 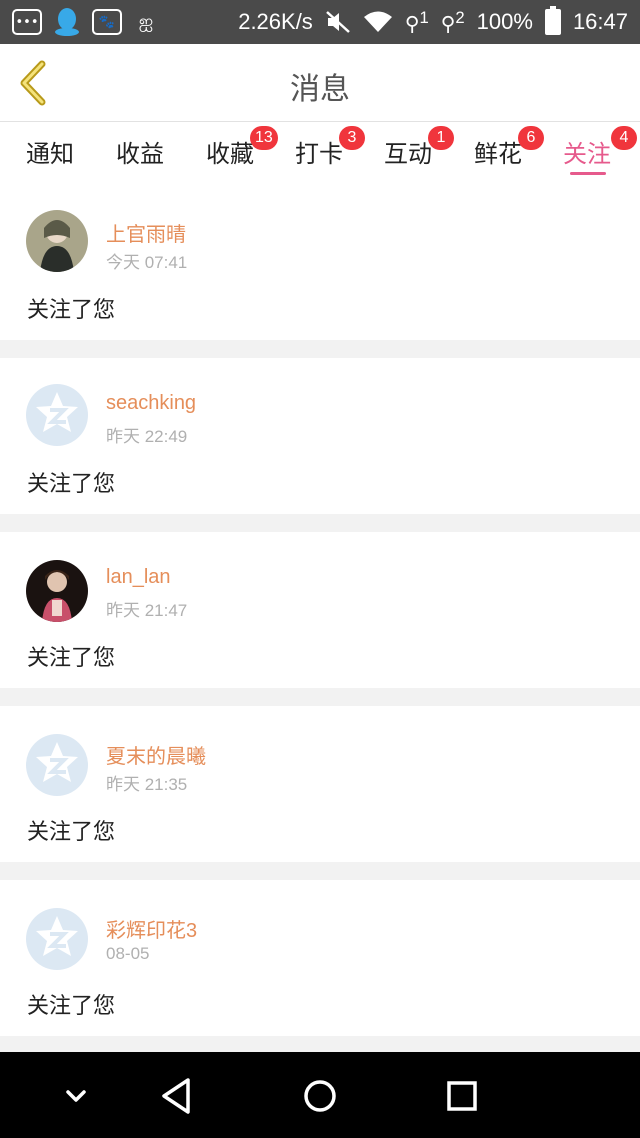 What do you see at coordinates (147, 262) in the screenshot?
I see `timestamp: 今天 07:41` at bounding box center [147, 262].